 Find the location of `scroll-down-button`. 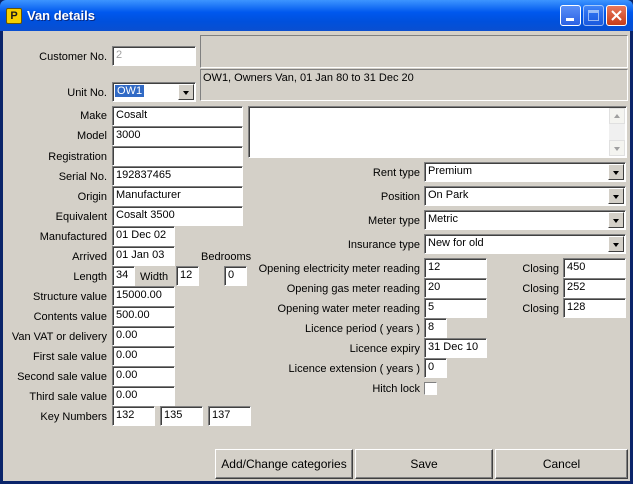

scroll-down-button is located at coordinates (617, 148).